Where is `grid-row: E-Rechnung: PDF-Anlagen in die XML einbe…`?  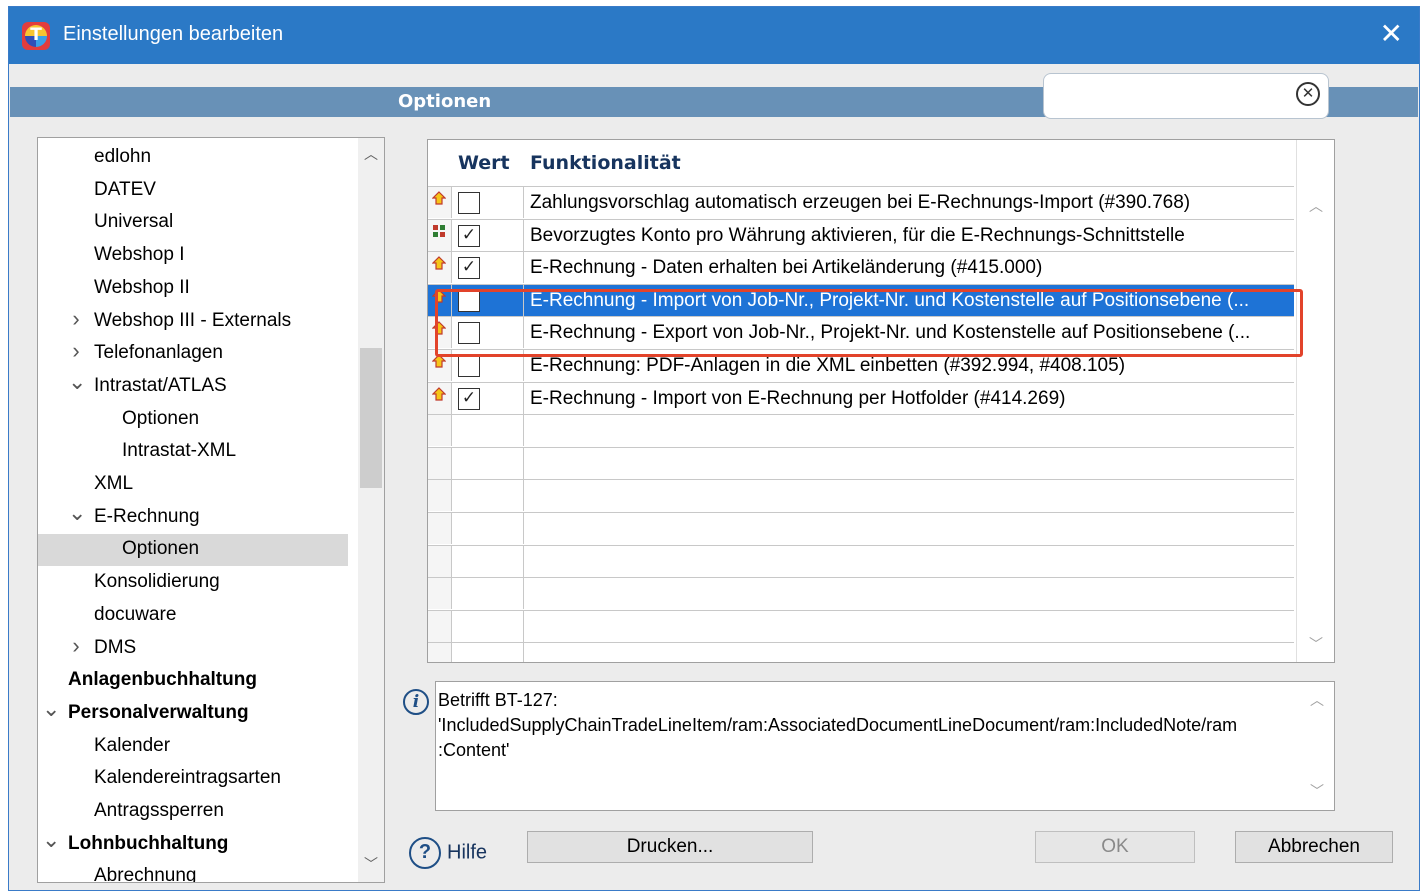
grid-row: E-Rechnung: PDF-Anlagen in die XML einbe… is located at coordinates (861, 365).